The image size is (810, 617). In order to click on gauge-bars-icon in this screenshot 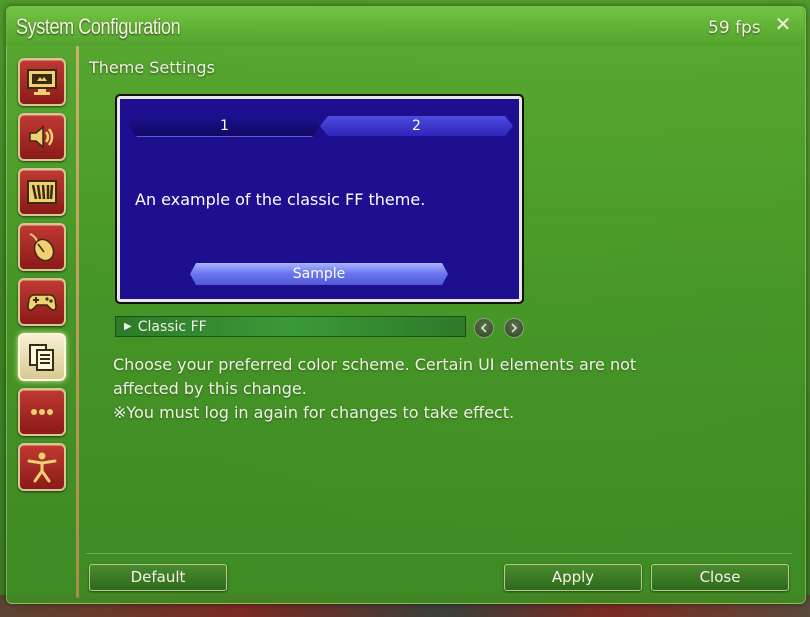, I will do `click(42, 192)`.